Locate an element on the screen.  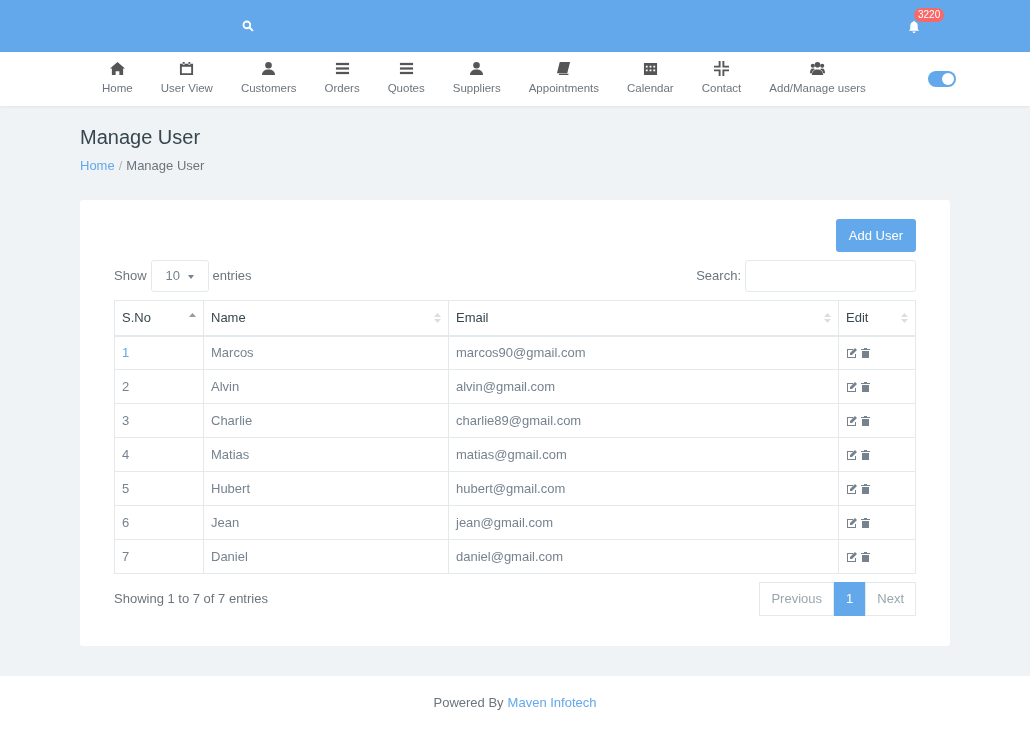
search-field is located at coordinates (830, 276).